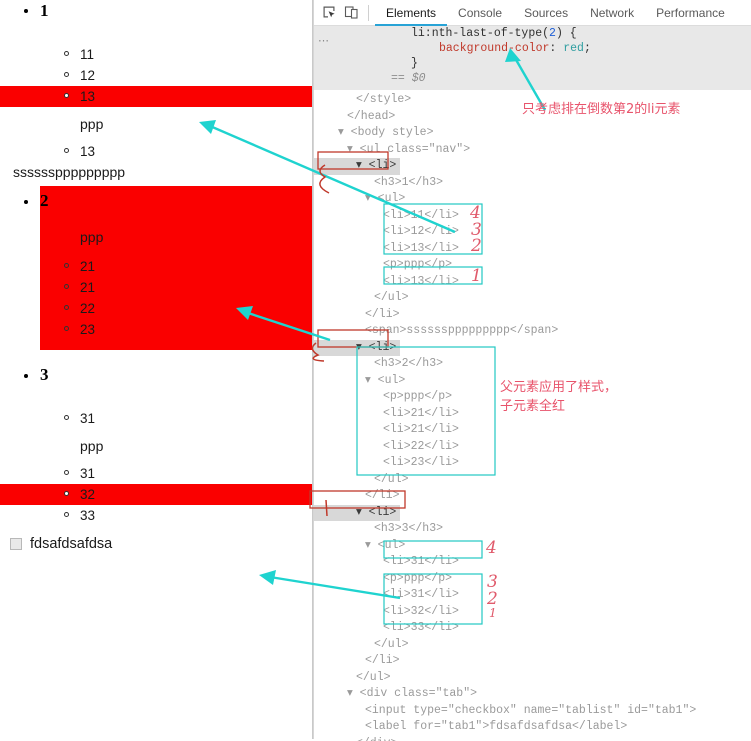  Describe the element at coordinates (532, 232) in the screenshot. I see `dom-node-line: <li>12</li>` at that location.